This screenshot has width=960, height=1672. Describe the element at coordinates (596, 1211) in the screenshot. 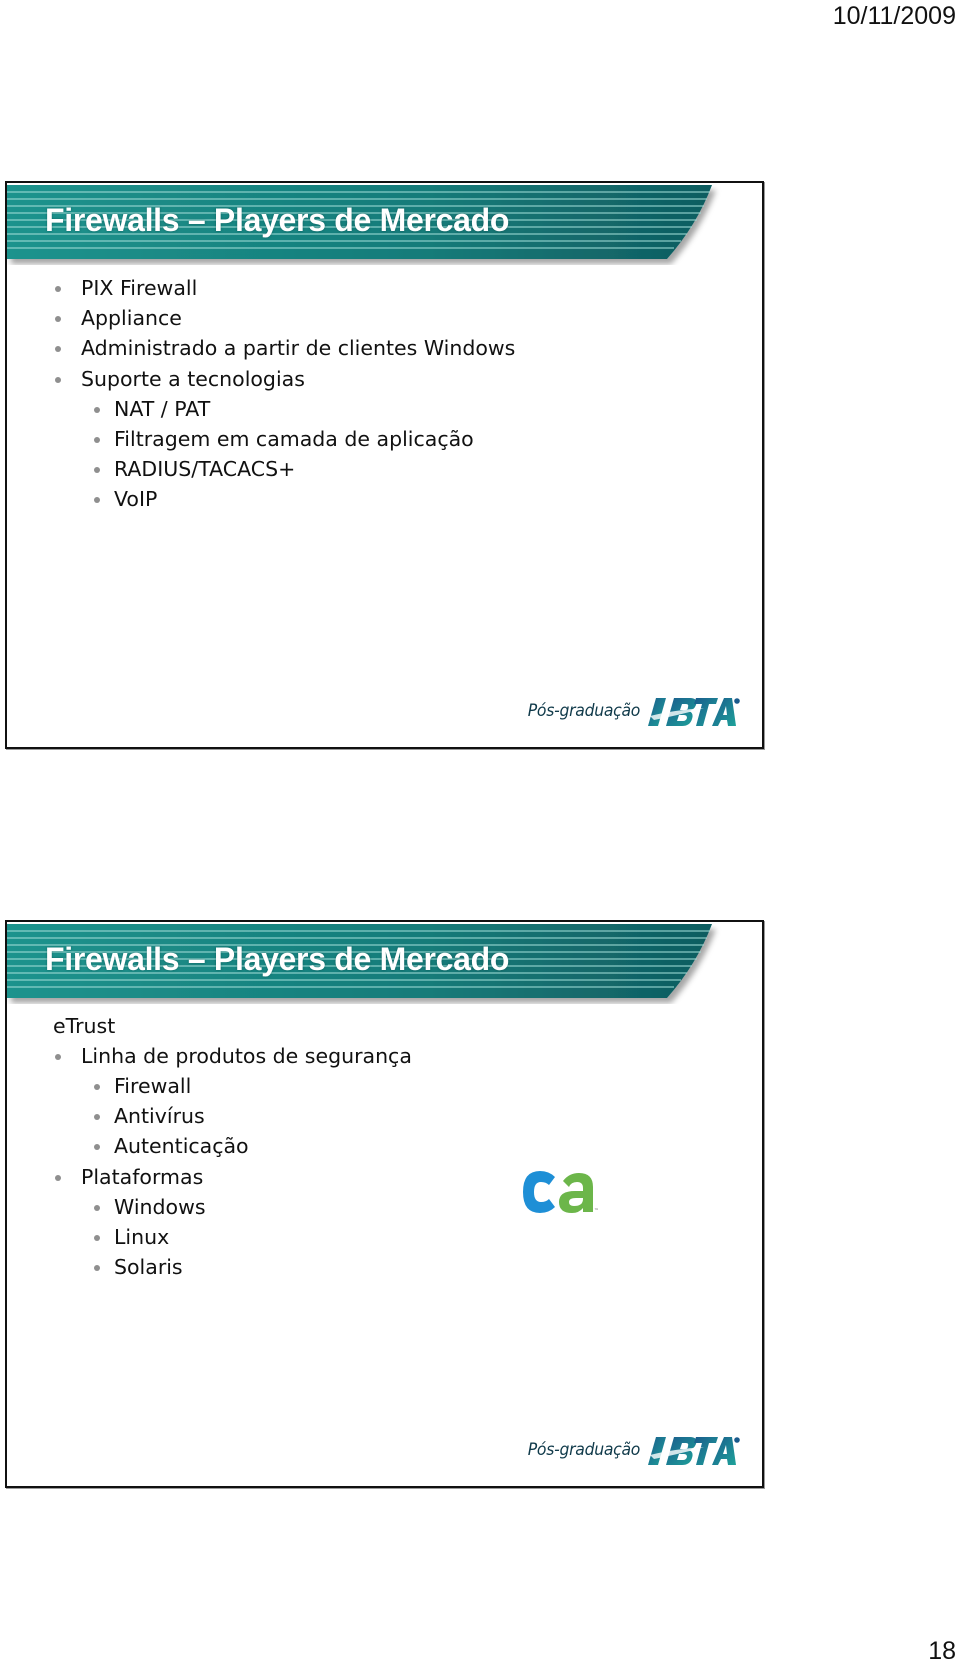

I see `trademark-symbol: ™` at that location.